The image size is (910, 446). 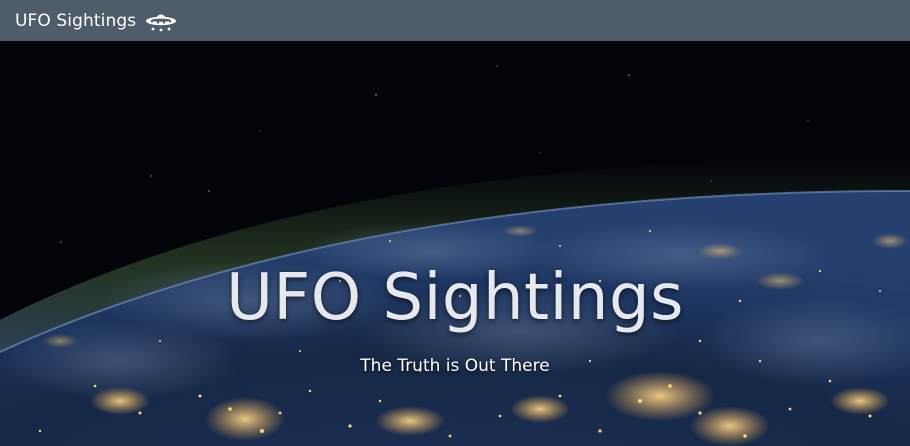 I want to click on brand-label: UFO Sightings, so click(x=76, y=20).